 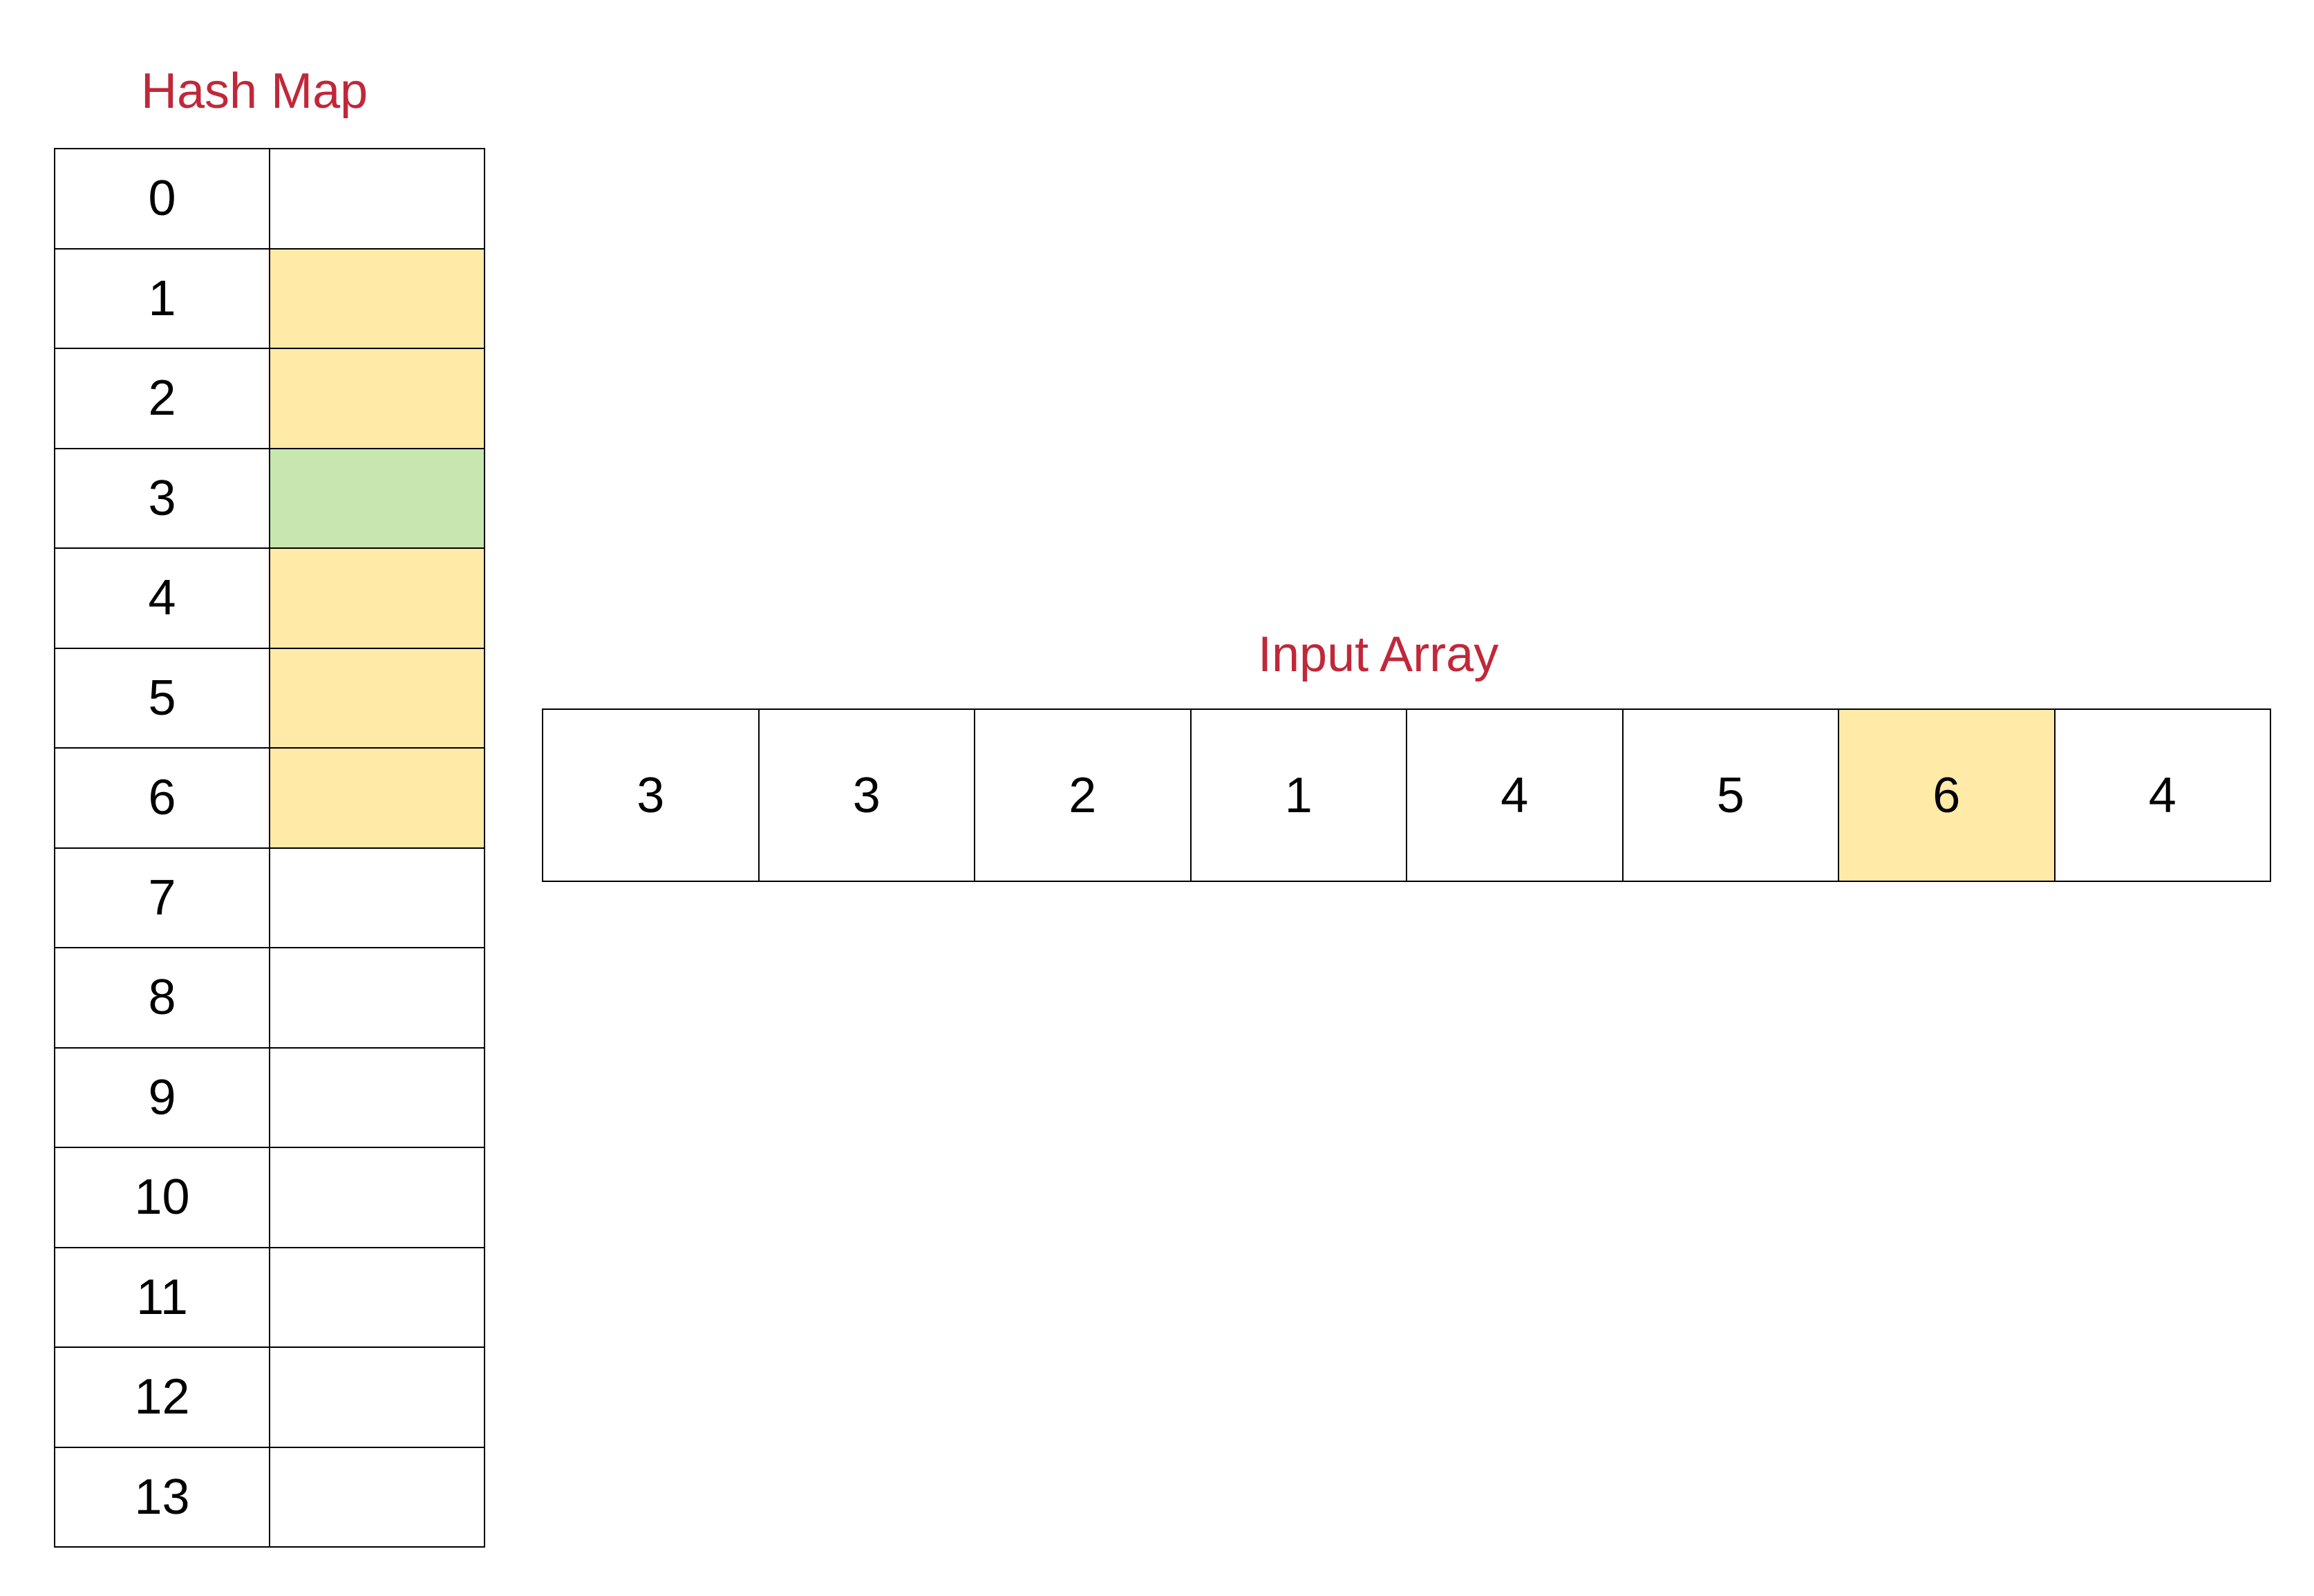 I want to click on hash-map-index: 0, so click(x=162, y=199).